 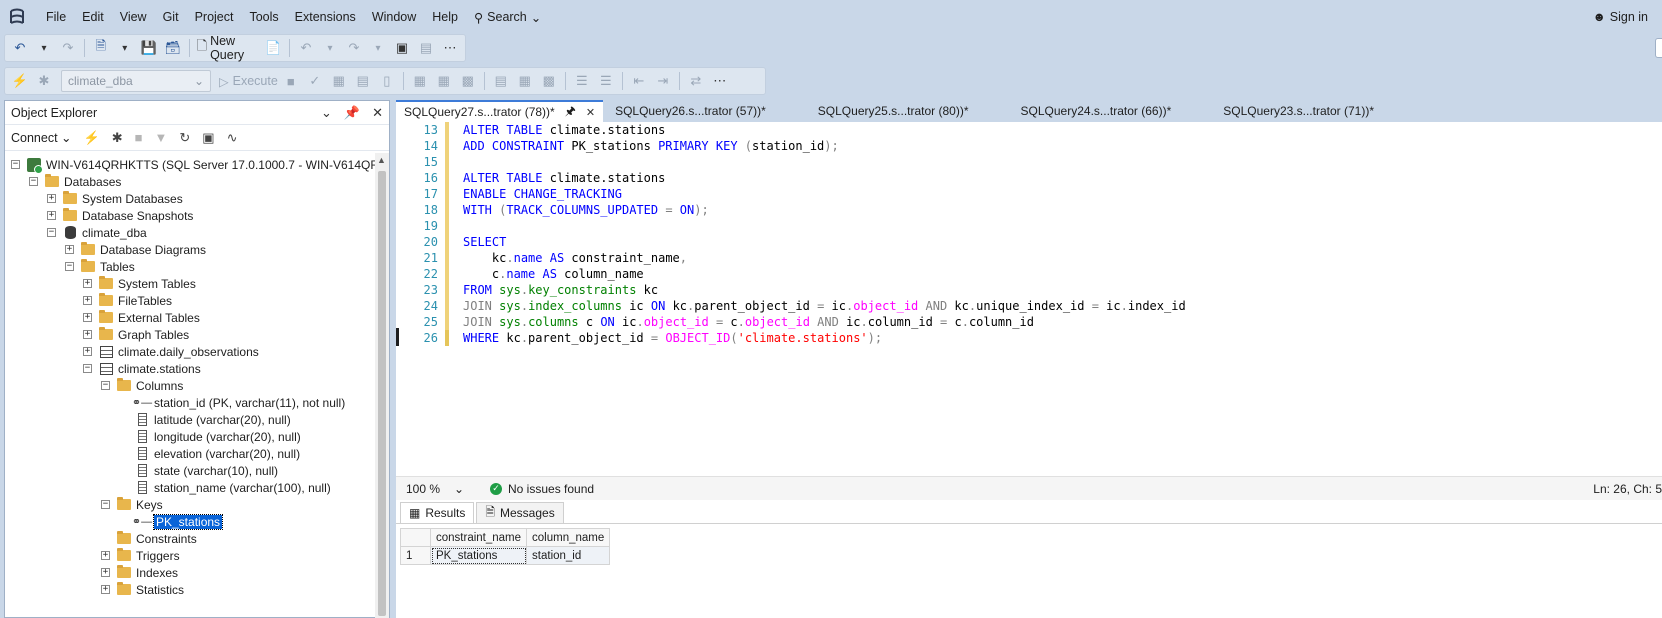 I want to click on specify-values-icon: ⇄, so click(x=696, y=81).